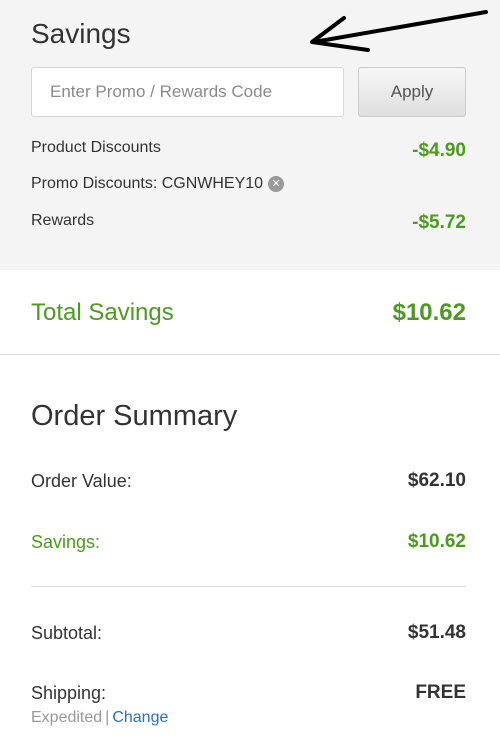 This screenshot has height=748, width=500. Describe the element at coordinates (63, 220) in the screenshot. I see `rewards-label: Rewards` at that location.